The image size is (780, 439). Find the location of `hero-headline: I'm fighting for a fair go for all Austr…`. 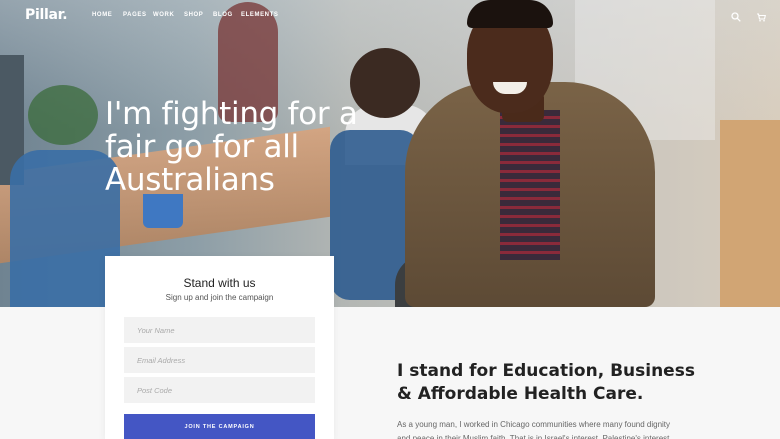

hero-headline: I'm fighting for a fair go for all Austr… is located at coordinates (231, 147).